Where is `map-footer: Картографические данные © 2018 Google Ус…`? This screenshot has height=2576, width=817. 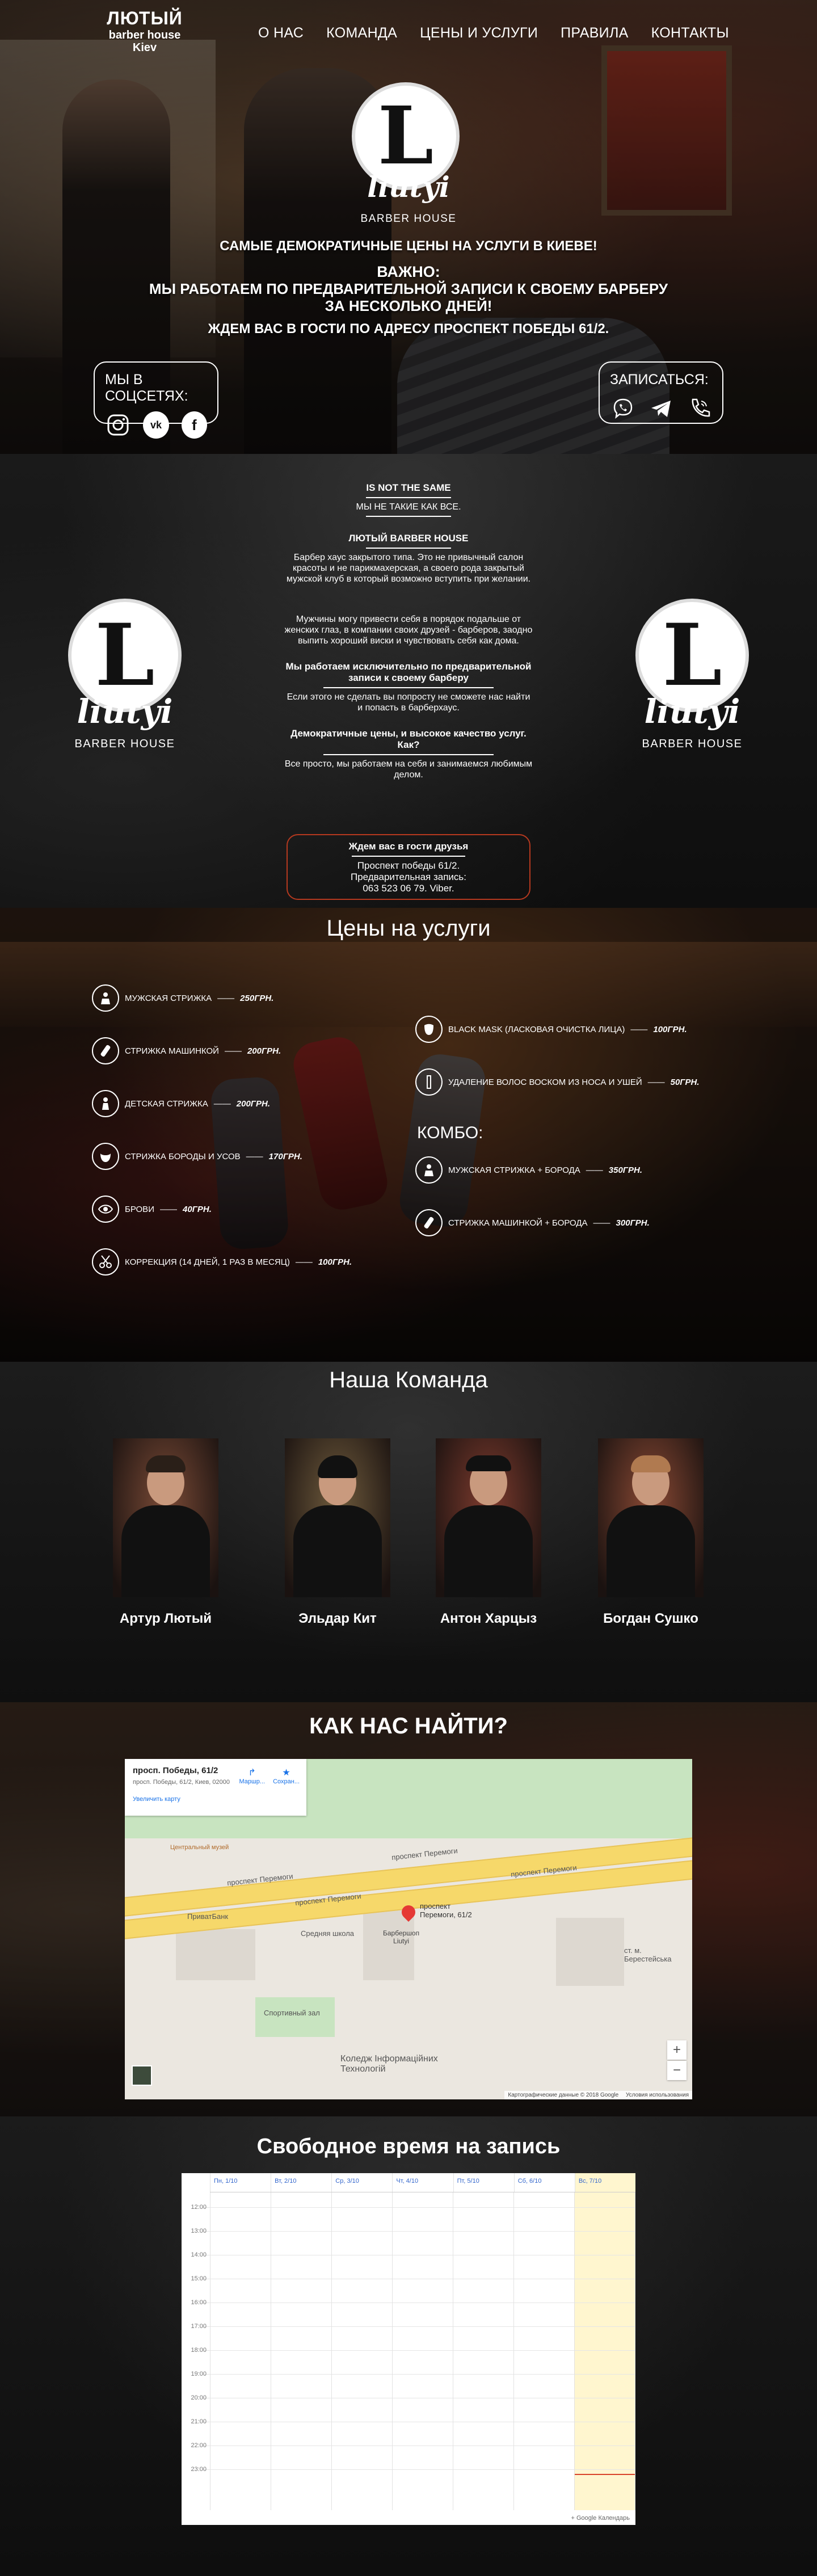
map-footer: Картографические данные © 2018 Google Ус… is located at coordinates (598, 2095).